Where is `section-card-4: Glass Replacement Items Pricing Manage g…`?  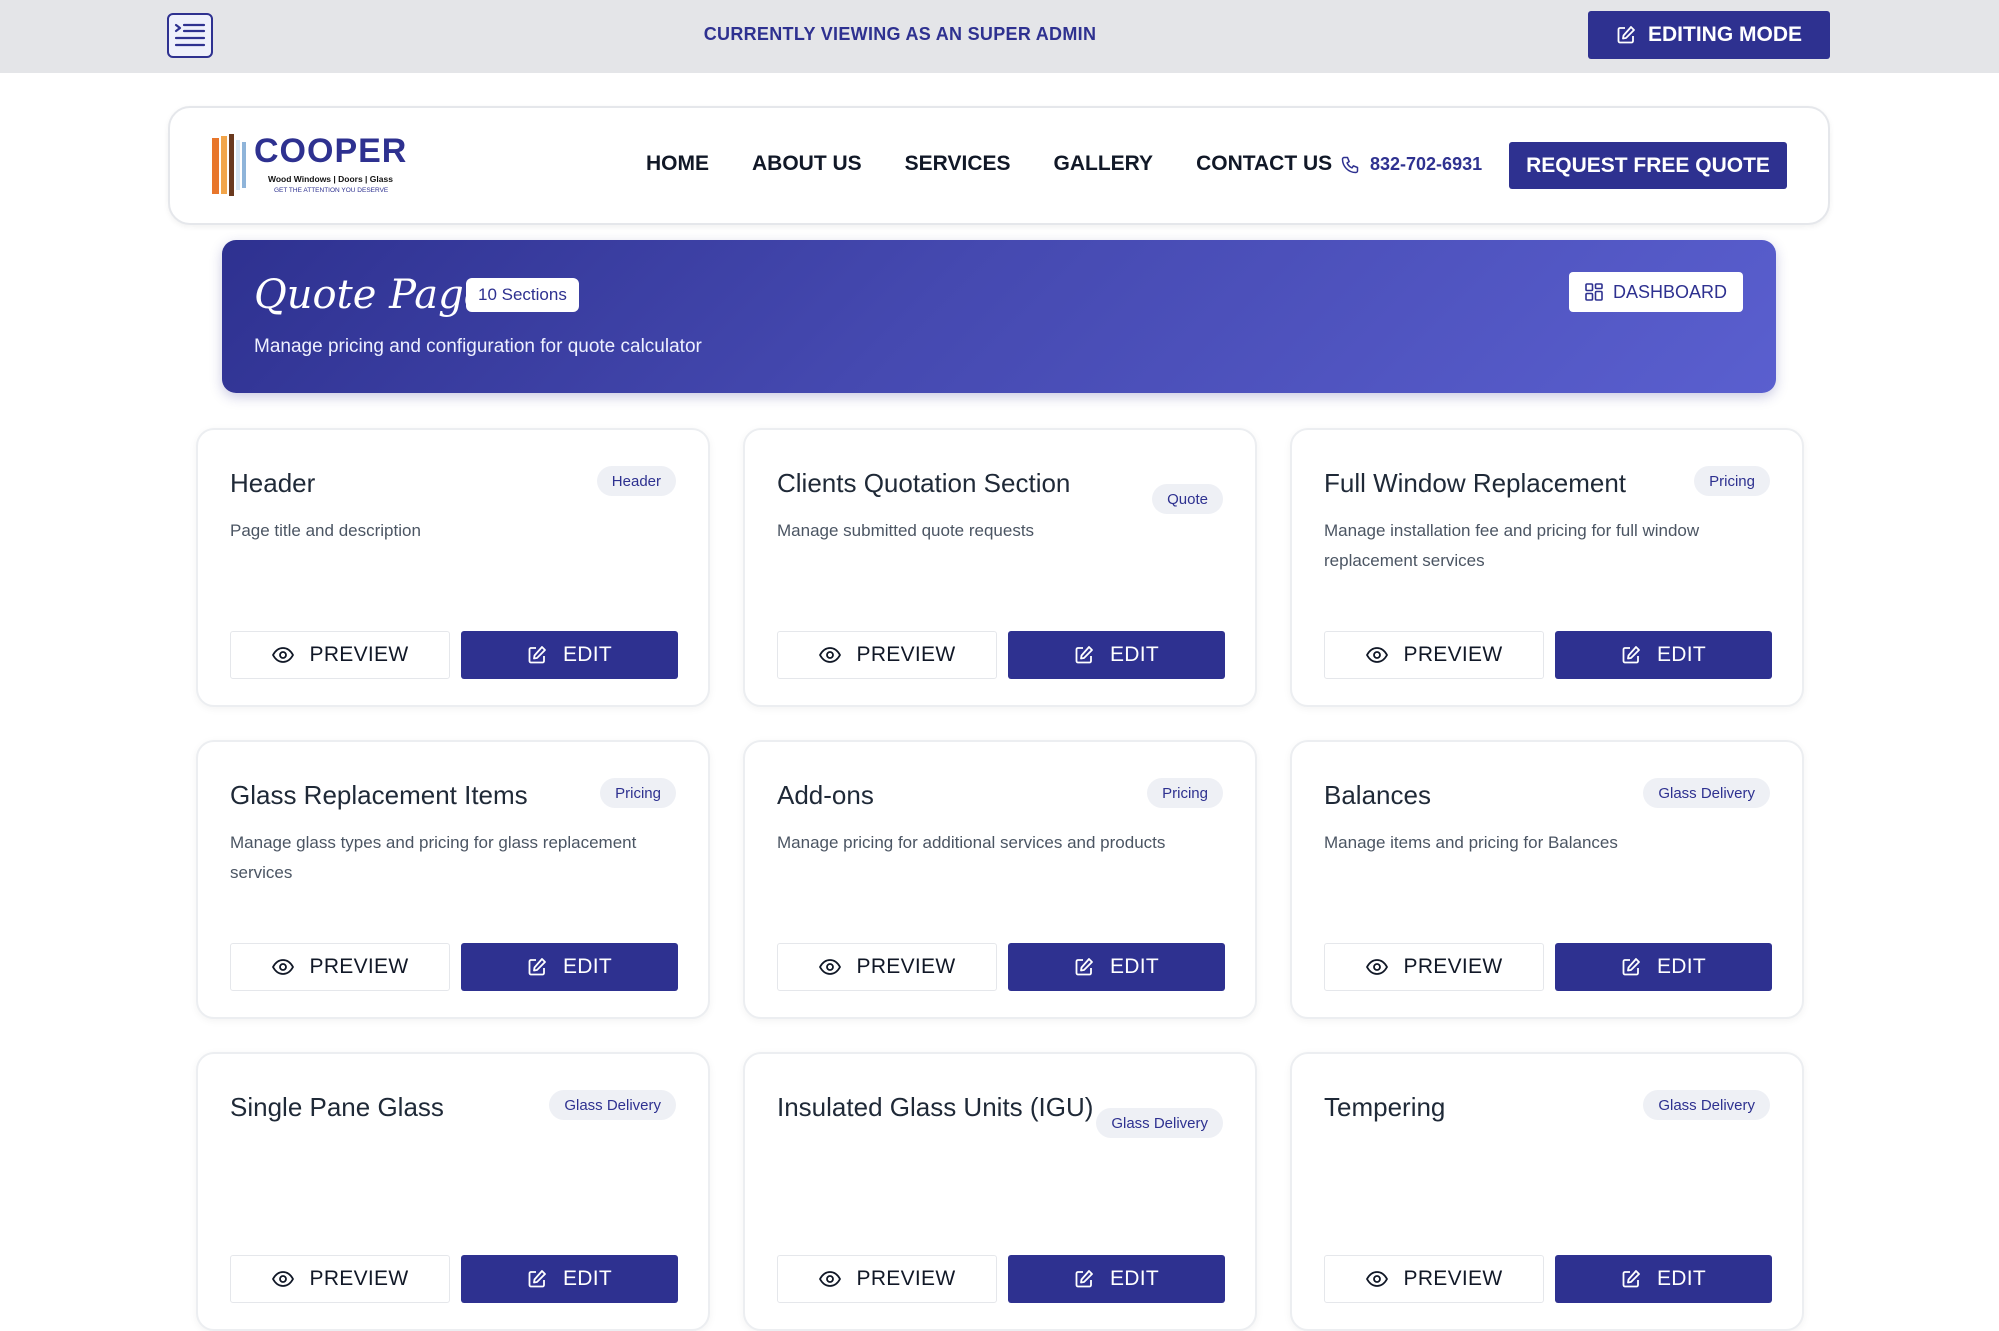
section-card-4: Glass Replacement Items Pricing Manage g… is located at coordinates (453, 879).